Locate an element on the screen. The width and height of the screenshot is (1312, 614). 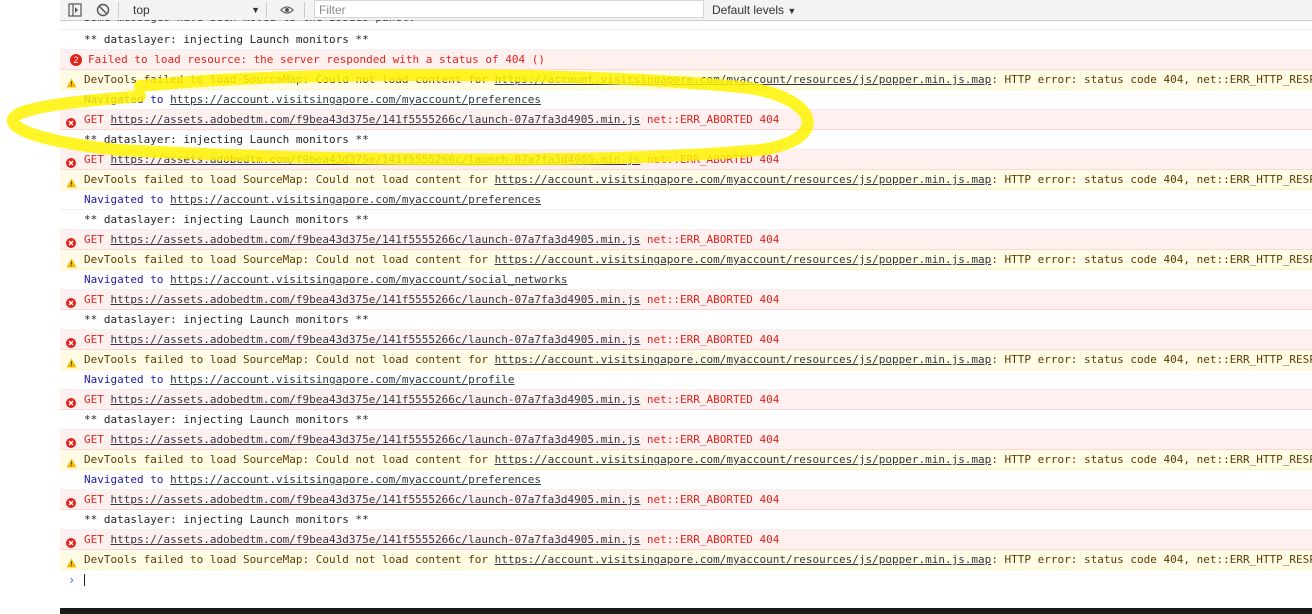
log-levels-dropdown: Default levels ▼ is located at coordinates (754, 10).